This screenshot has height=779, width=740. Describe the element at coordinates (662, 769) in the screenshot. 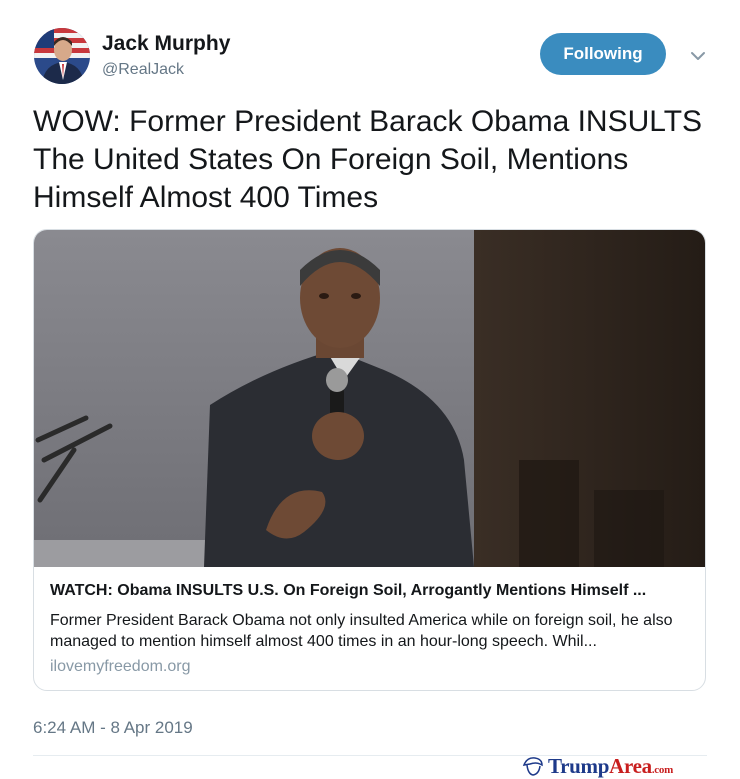

I see `watermark-brand-suffix: .com` at that location.